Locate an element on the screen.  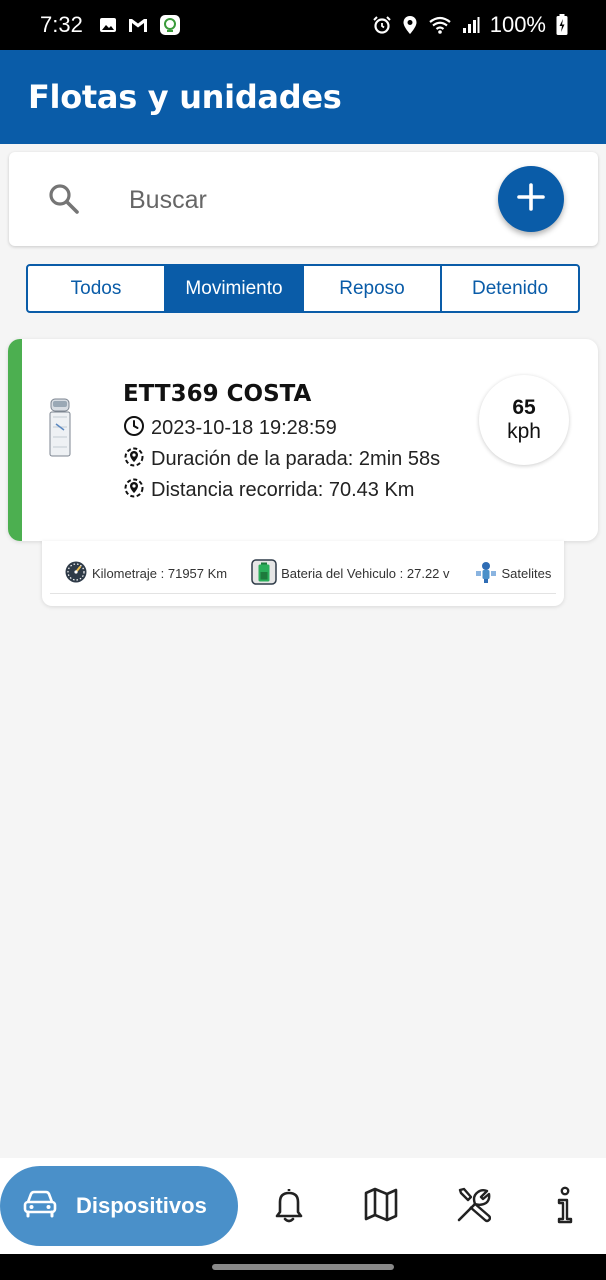
bell-icon is located at coordinates (289, 1207).